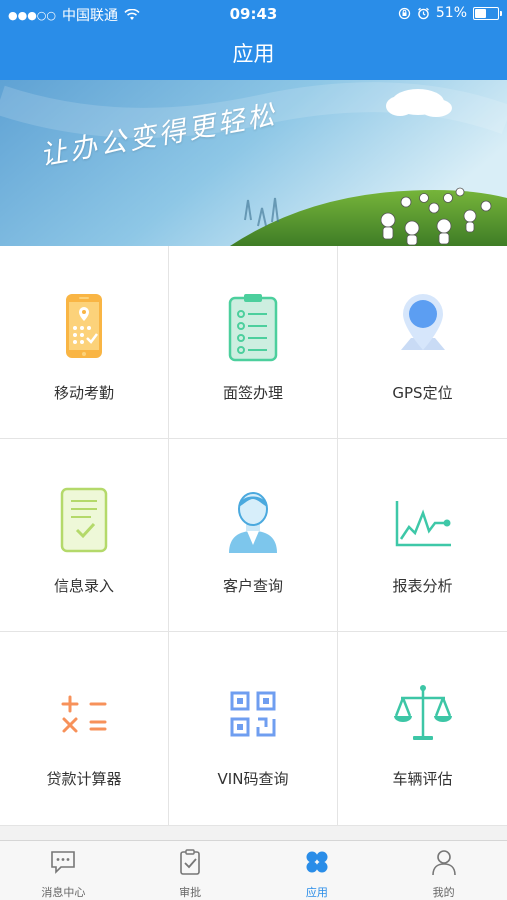  I want to click on app-label: 报表分析, so click(422, 586).